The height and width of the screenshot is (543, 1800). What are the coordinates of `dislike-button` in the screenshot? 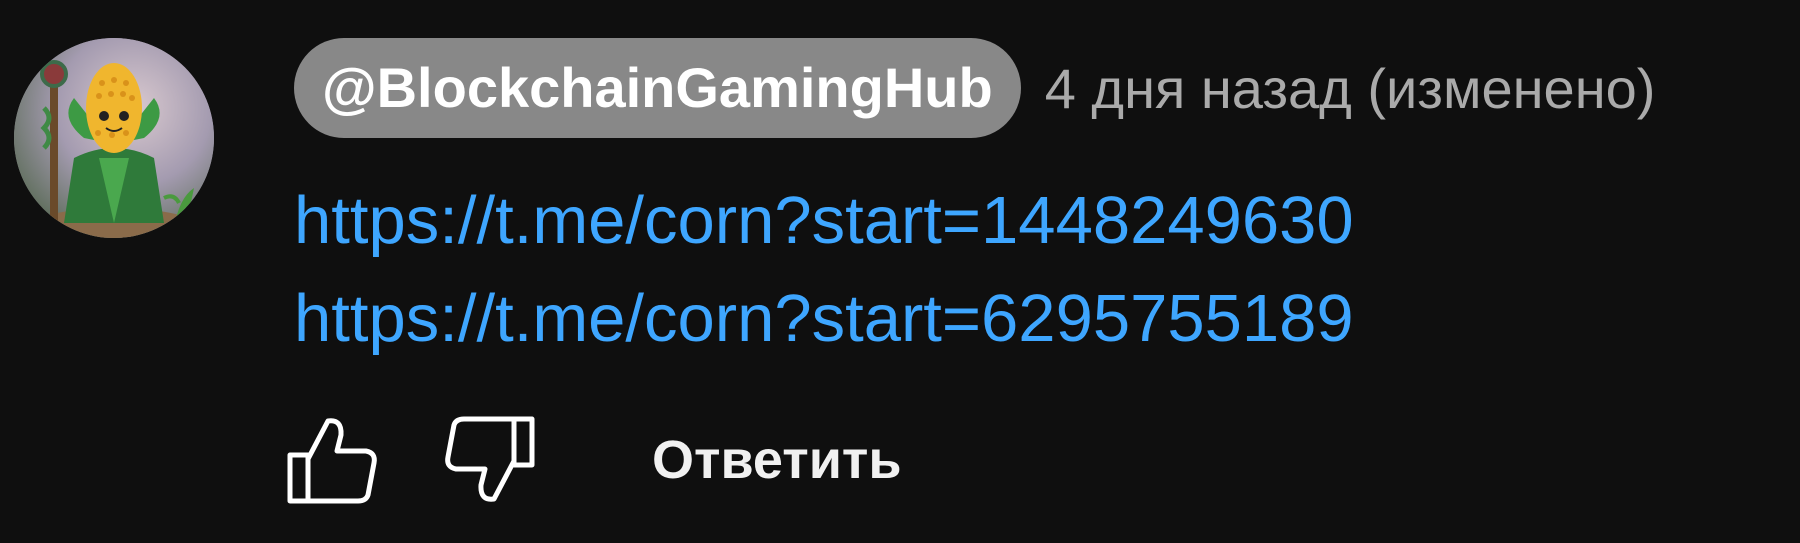 It's located at (490, 460).